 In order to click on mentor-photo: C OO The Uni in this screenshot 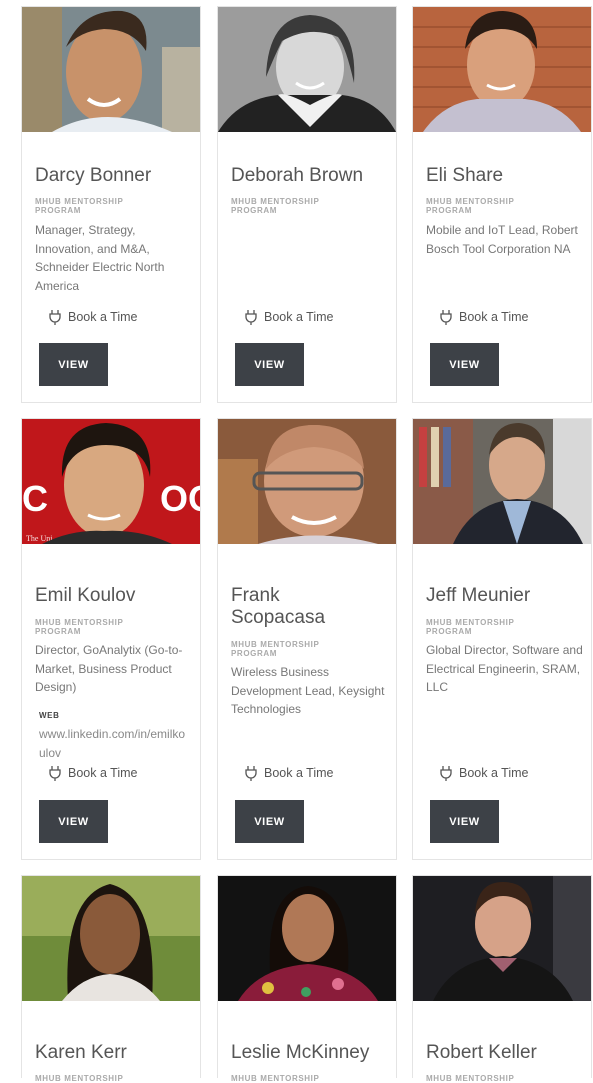, I will do `click(111, 481)`.